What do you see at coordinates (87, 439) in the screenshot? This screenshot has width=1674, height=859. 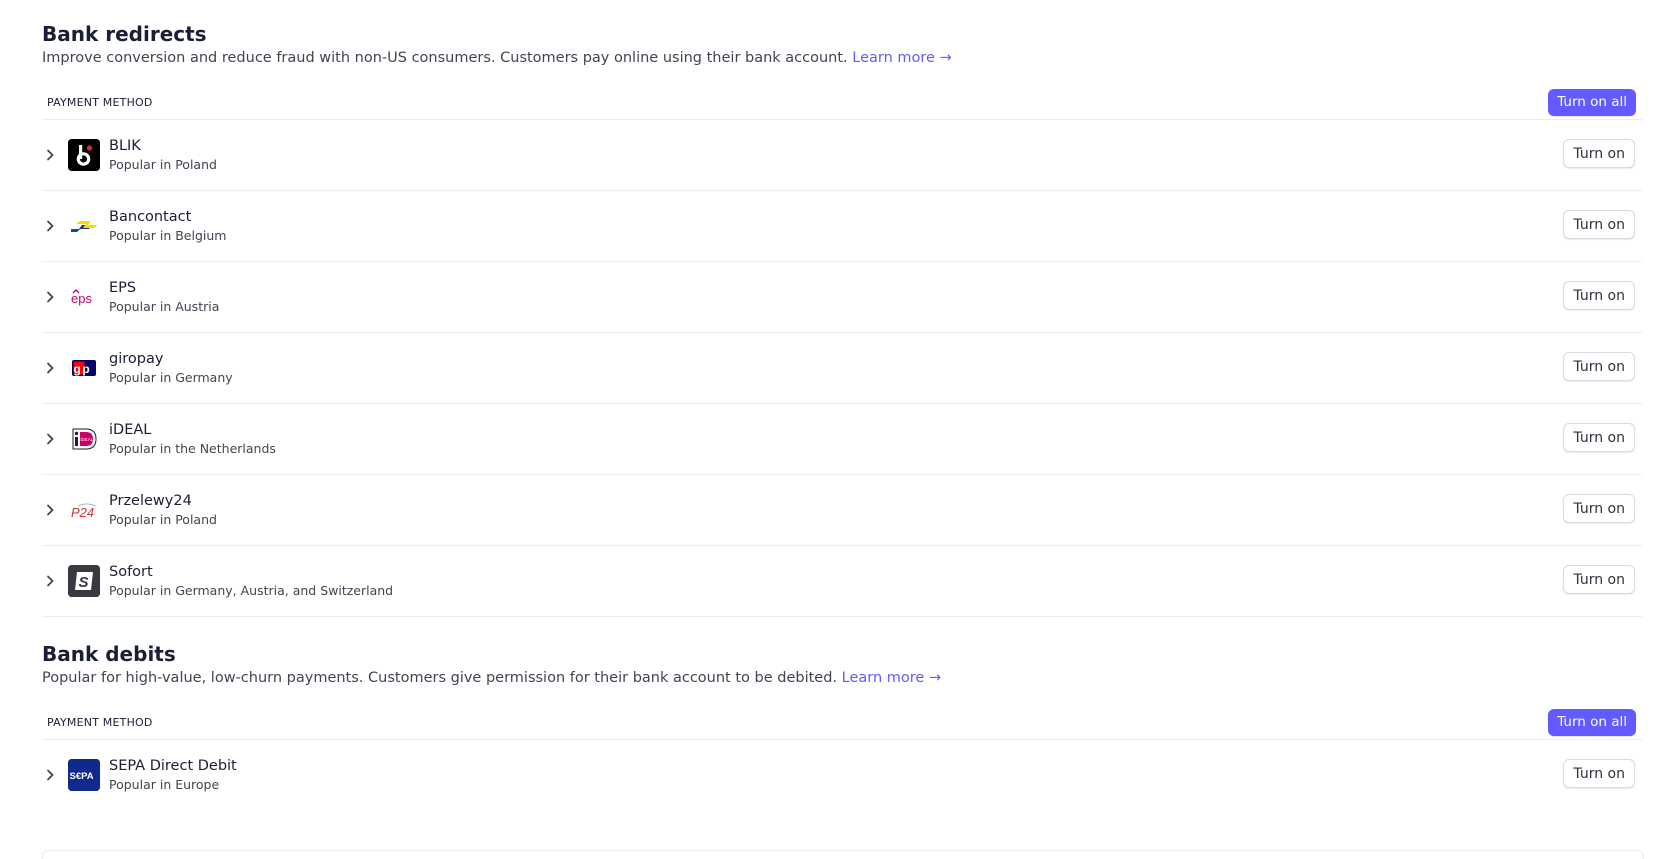 I see `ideal-logo-text: iDEAL` at bounding box center [87, 439].